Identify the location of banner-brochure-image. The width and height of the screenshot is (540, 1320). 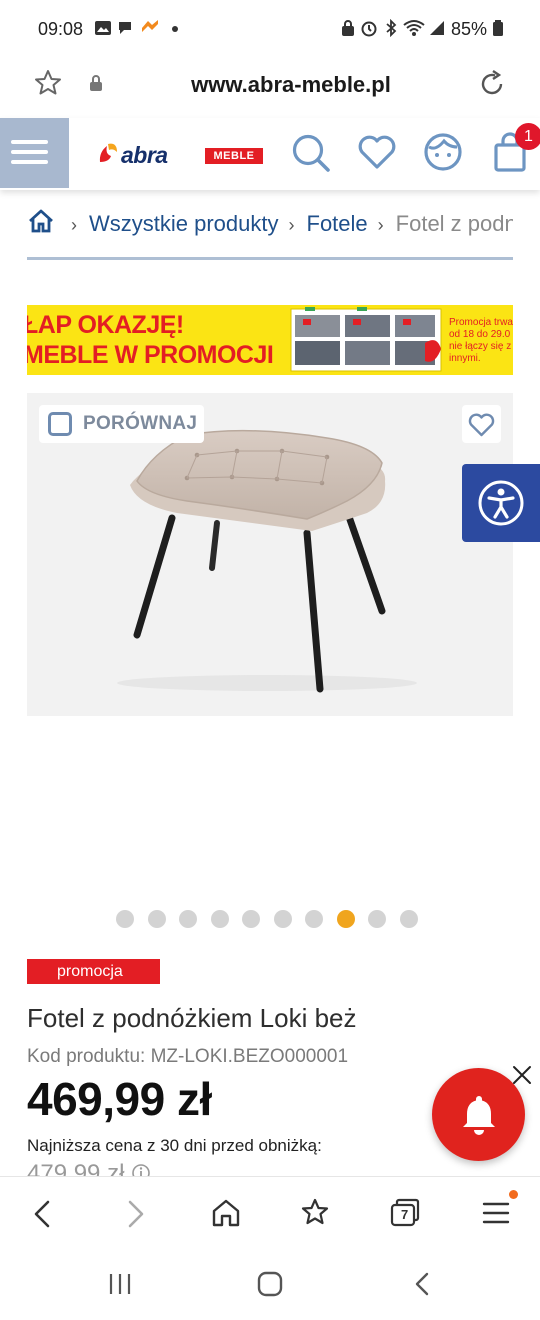
(366, 339).